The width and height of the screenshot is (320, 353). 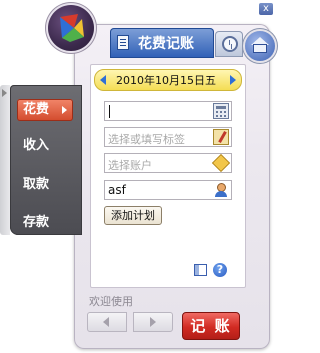 What do you see at coordinates (211, 326) in the screenshot?
I see `record-button: 记 账` at bounding box center [211, 326].